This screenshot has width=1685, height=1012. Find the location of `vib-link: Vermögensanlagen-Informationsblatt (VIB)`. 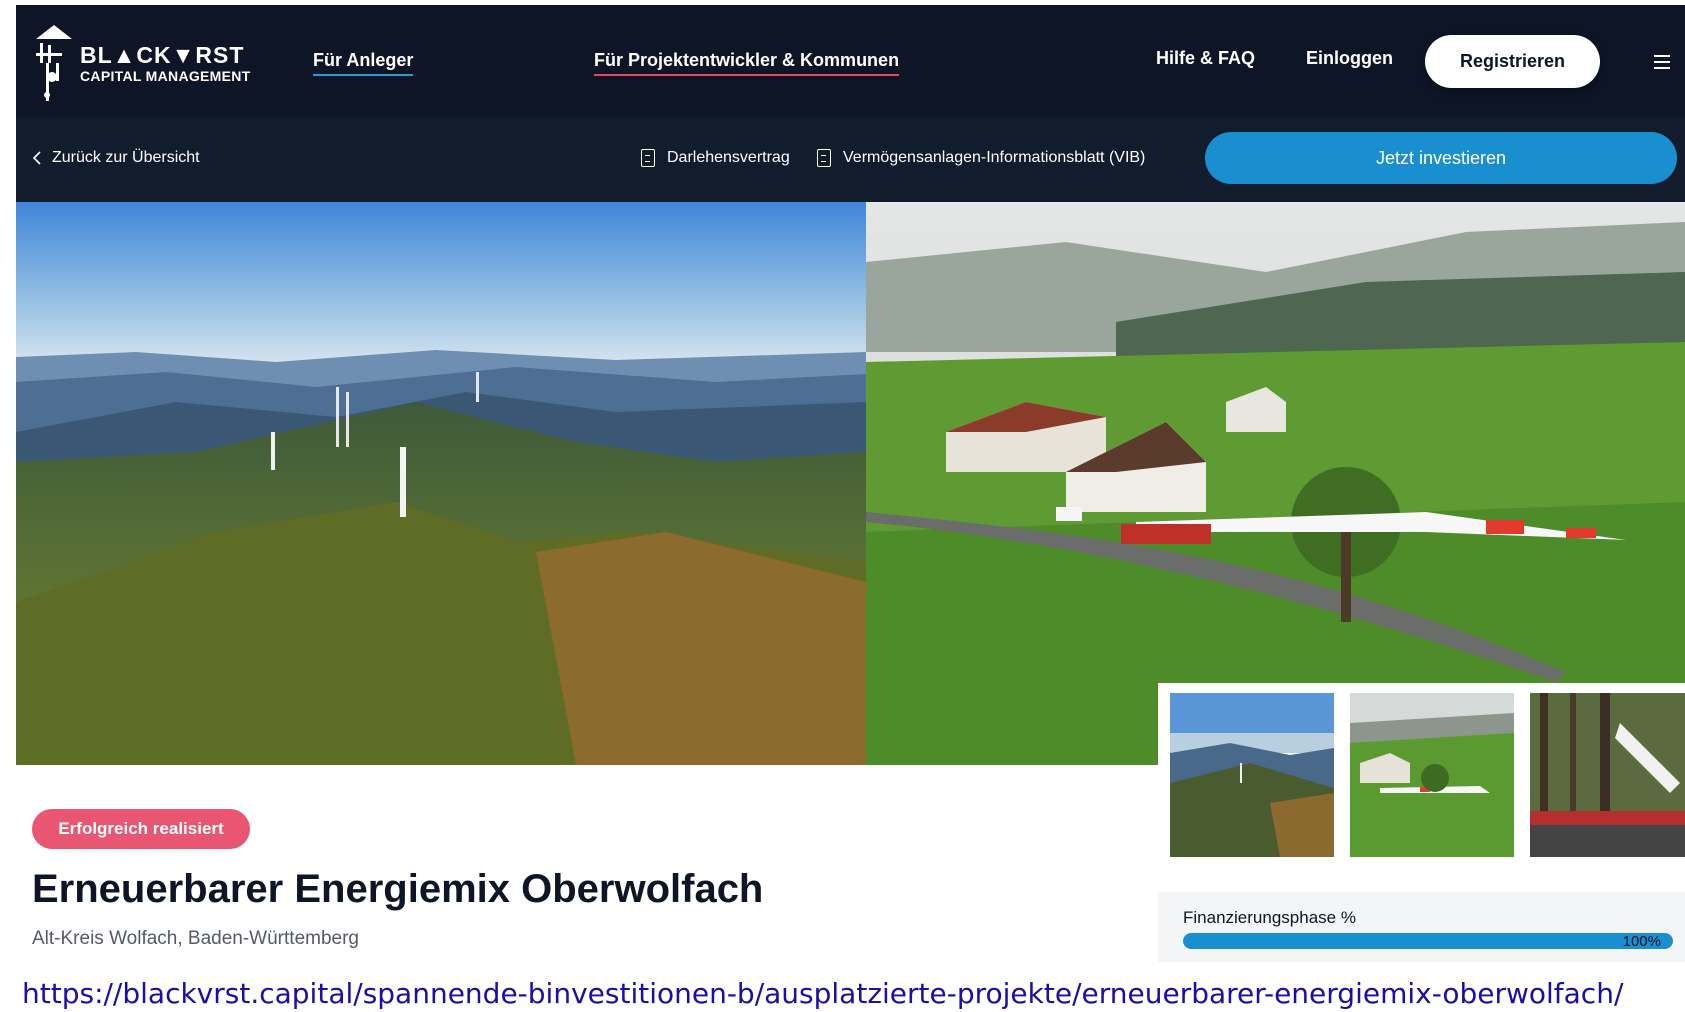

vib-link: Vermögensanlagen-Informationsblatt (VIB) is located at coordinates (981, 158).